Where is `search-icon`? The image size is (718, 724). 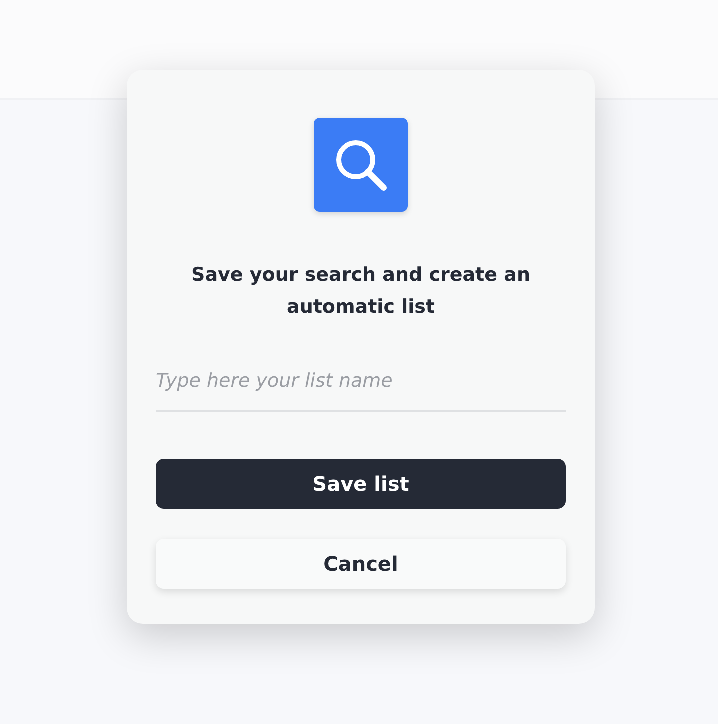
search-icon is located at coordinates (361, 165).